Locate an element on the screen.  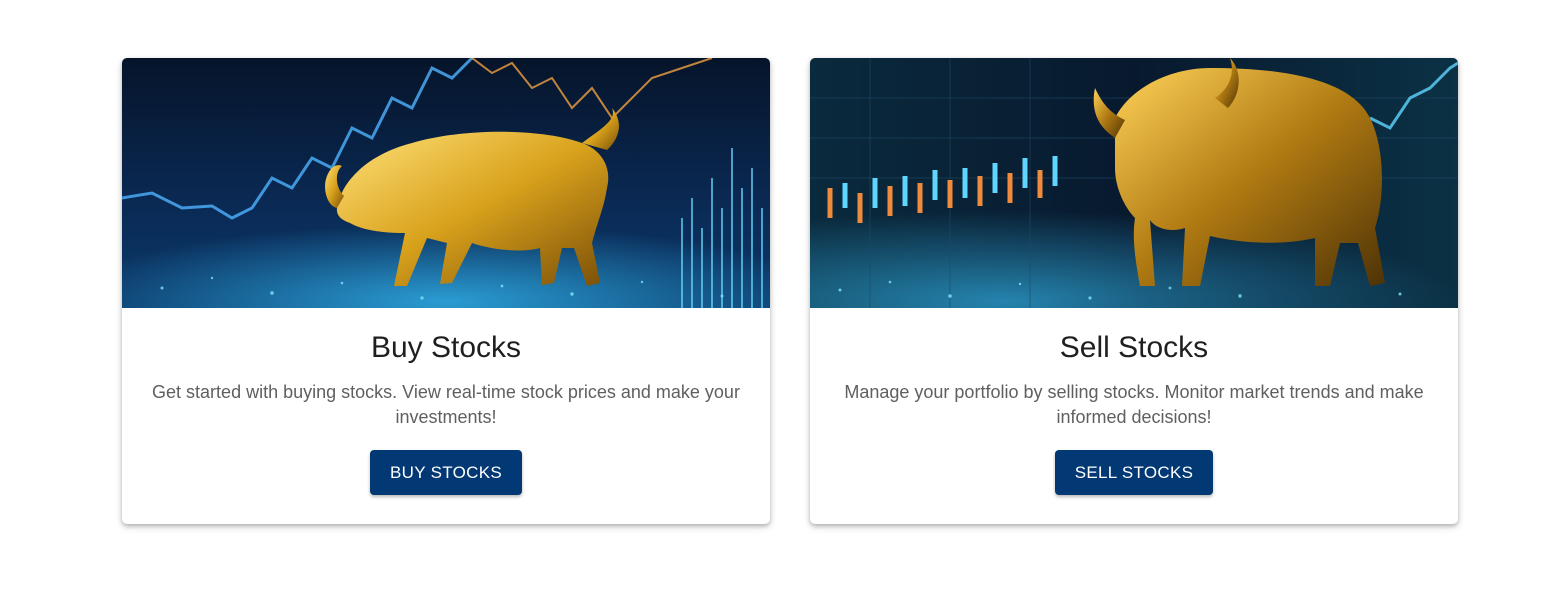
buy-stocks-title: Buy Stocks is located at coordinates (446, 347).